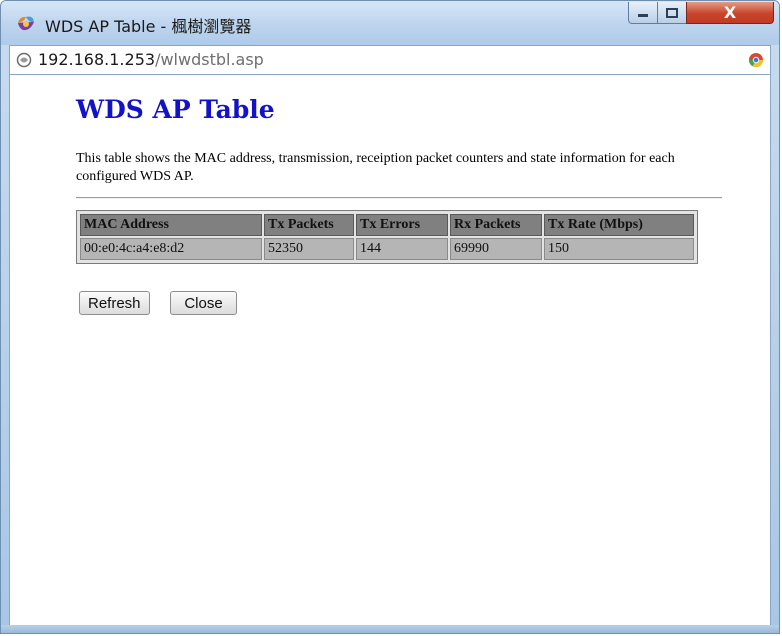  I want to click on header-tx-packets: Tx Packets, so click(309, 225).